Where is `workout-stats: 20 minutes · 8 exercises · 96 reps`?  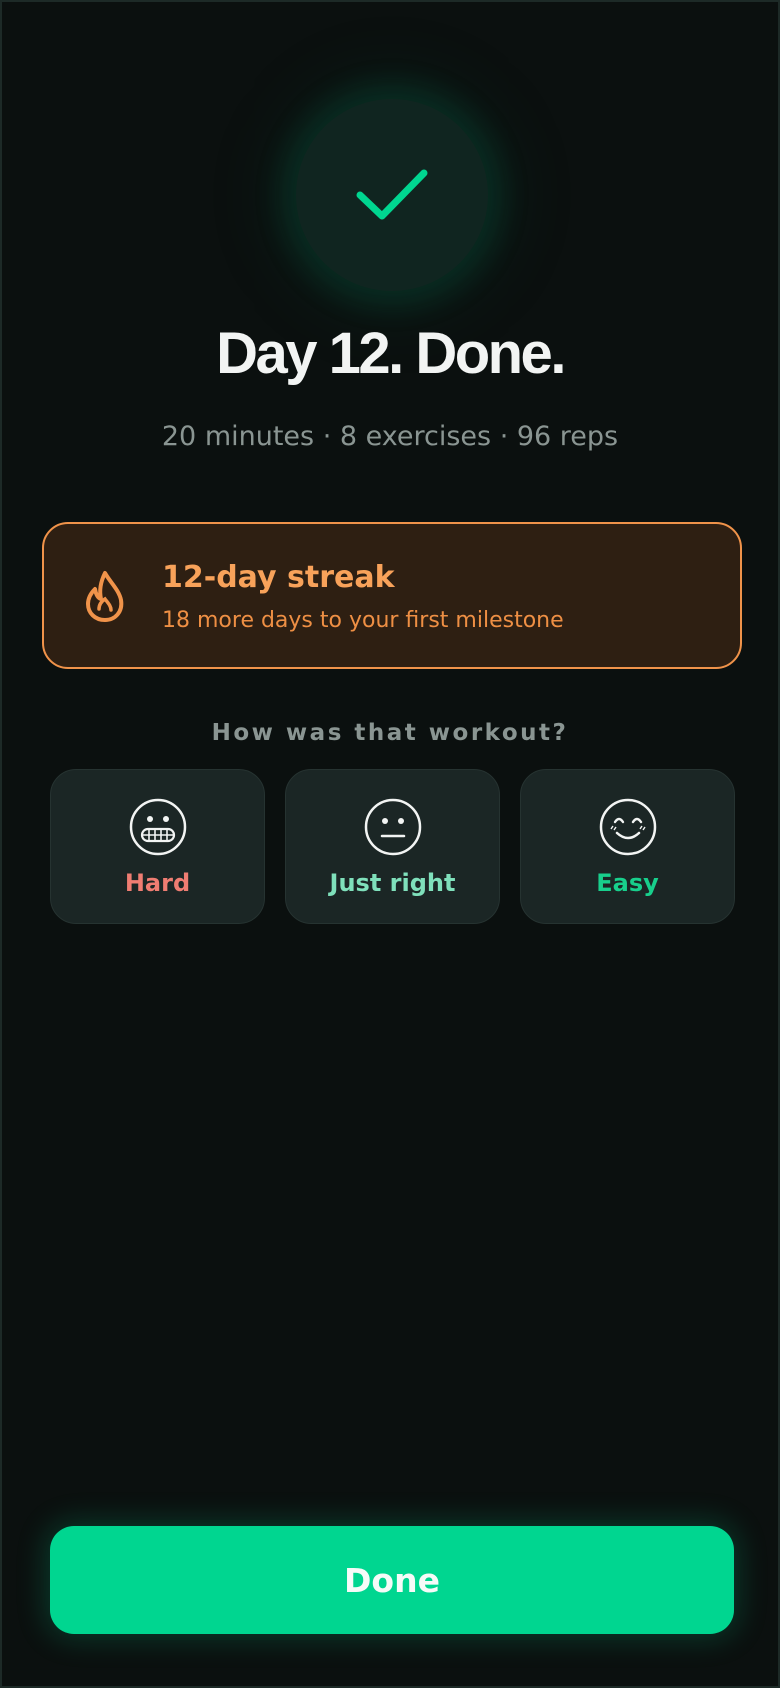 workout-stats: 20 minutes · 8 exercises · 96 reps is located at coordinates (390, 436).